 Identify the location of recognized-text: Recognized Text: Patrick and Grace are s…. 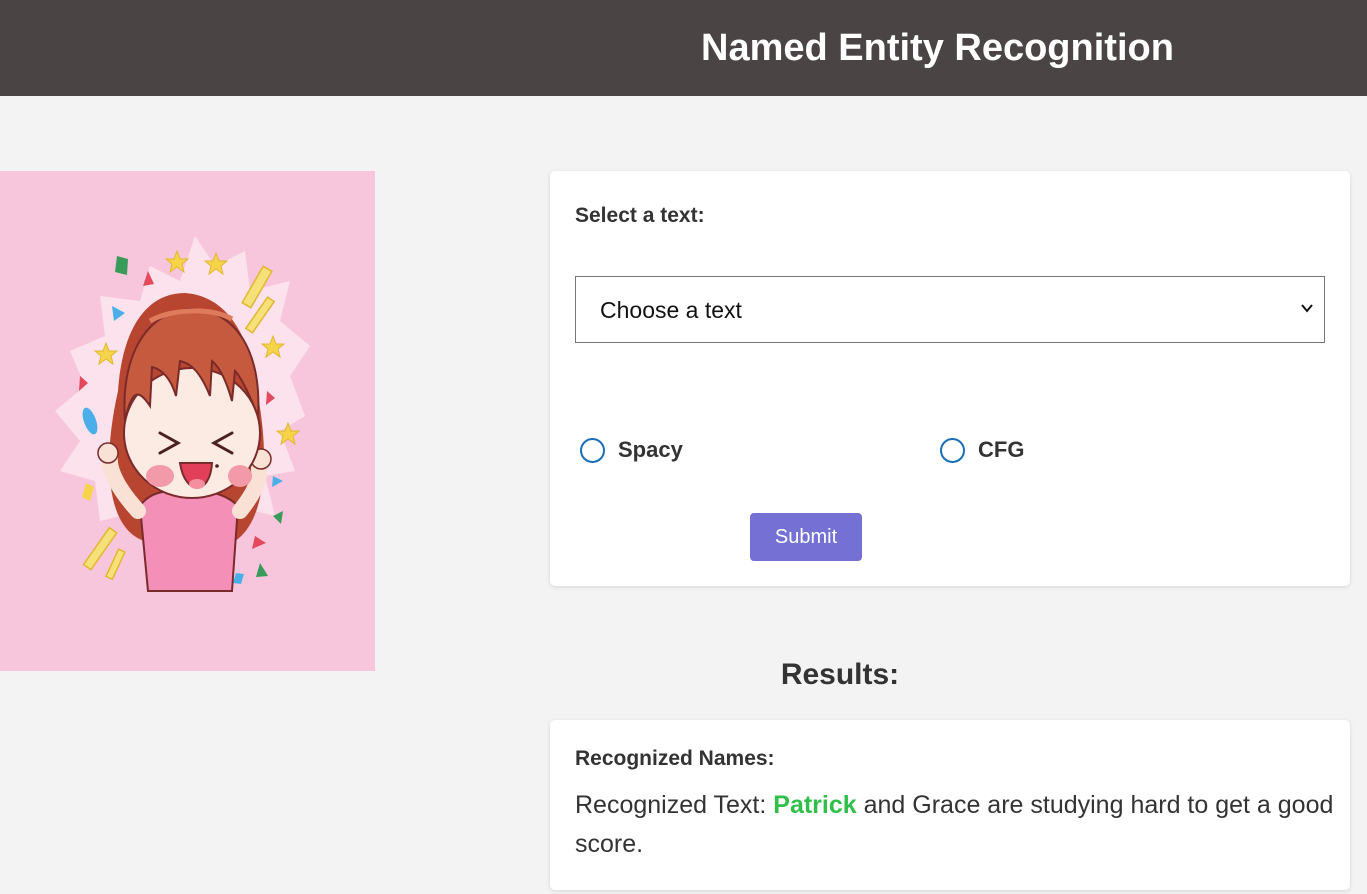
(955, 825).